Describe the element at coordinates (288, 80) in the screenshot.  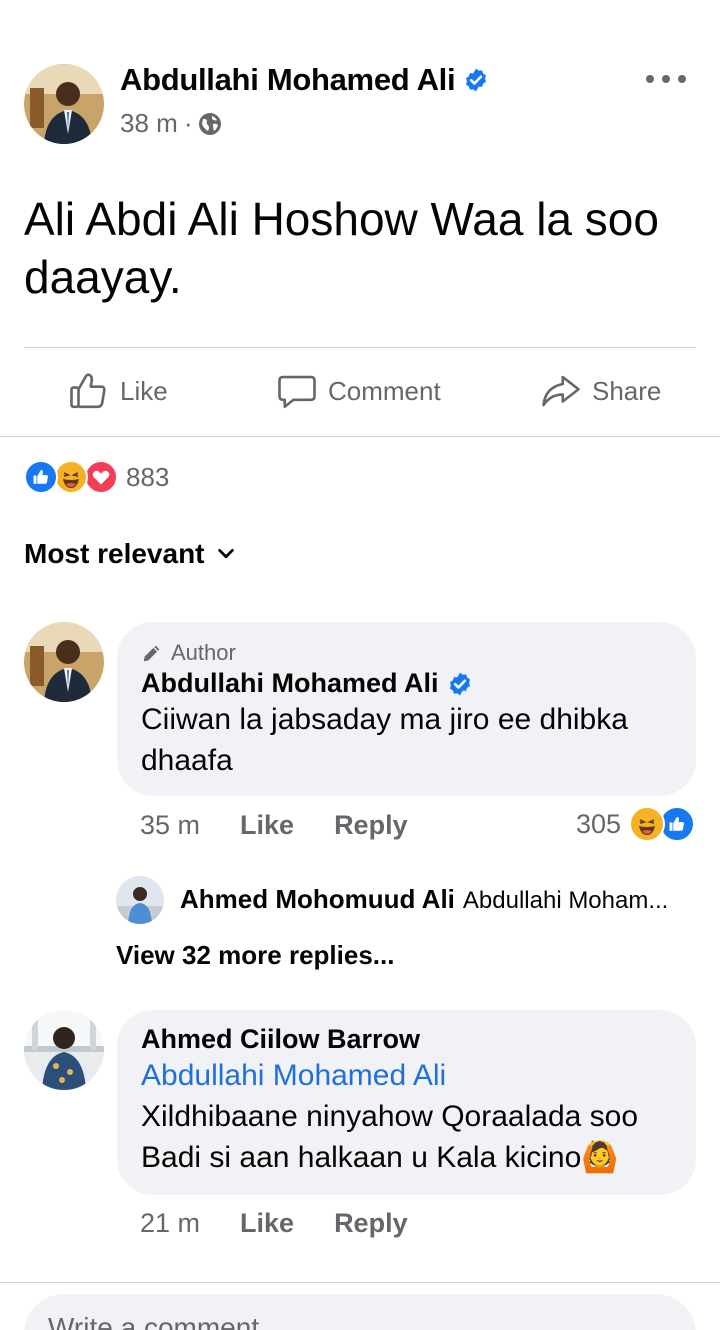
I see `post-author-name: Abdullahi Mohamed Ali` at that location.